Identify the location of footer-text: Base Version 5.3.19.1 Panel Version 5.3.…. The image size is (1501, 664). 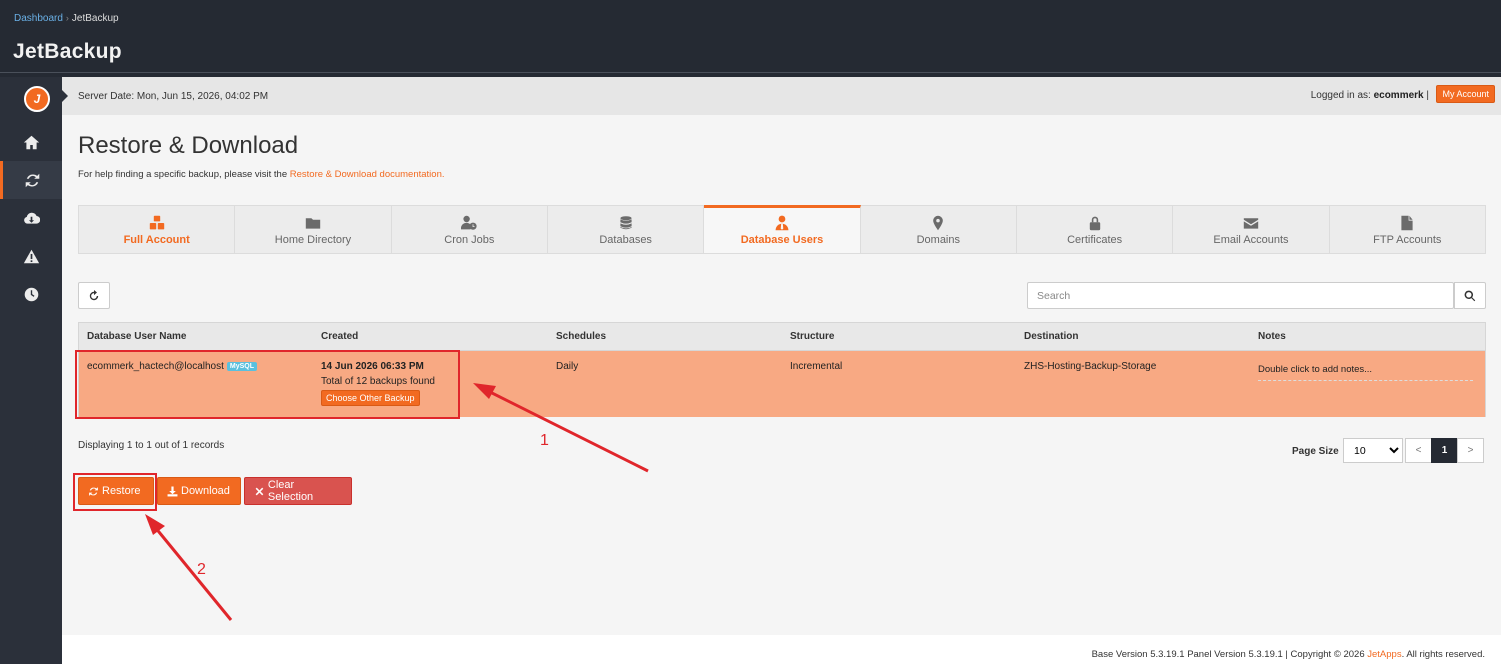
(1288, 654).